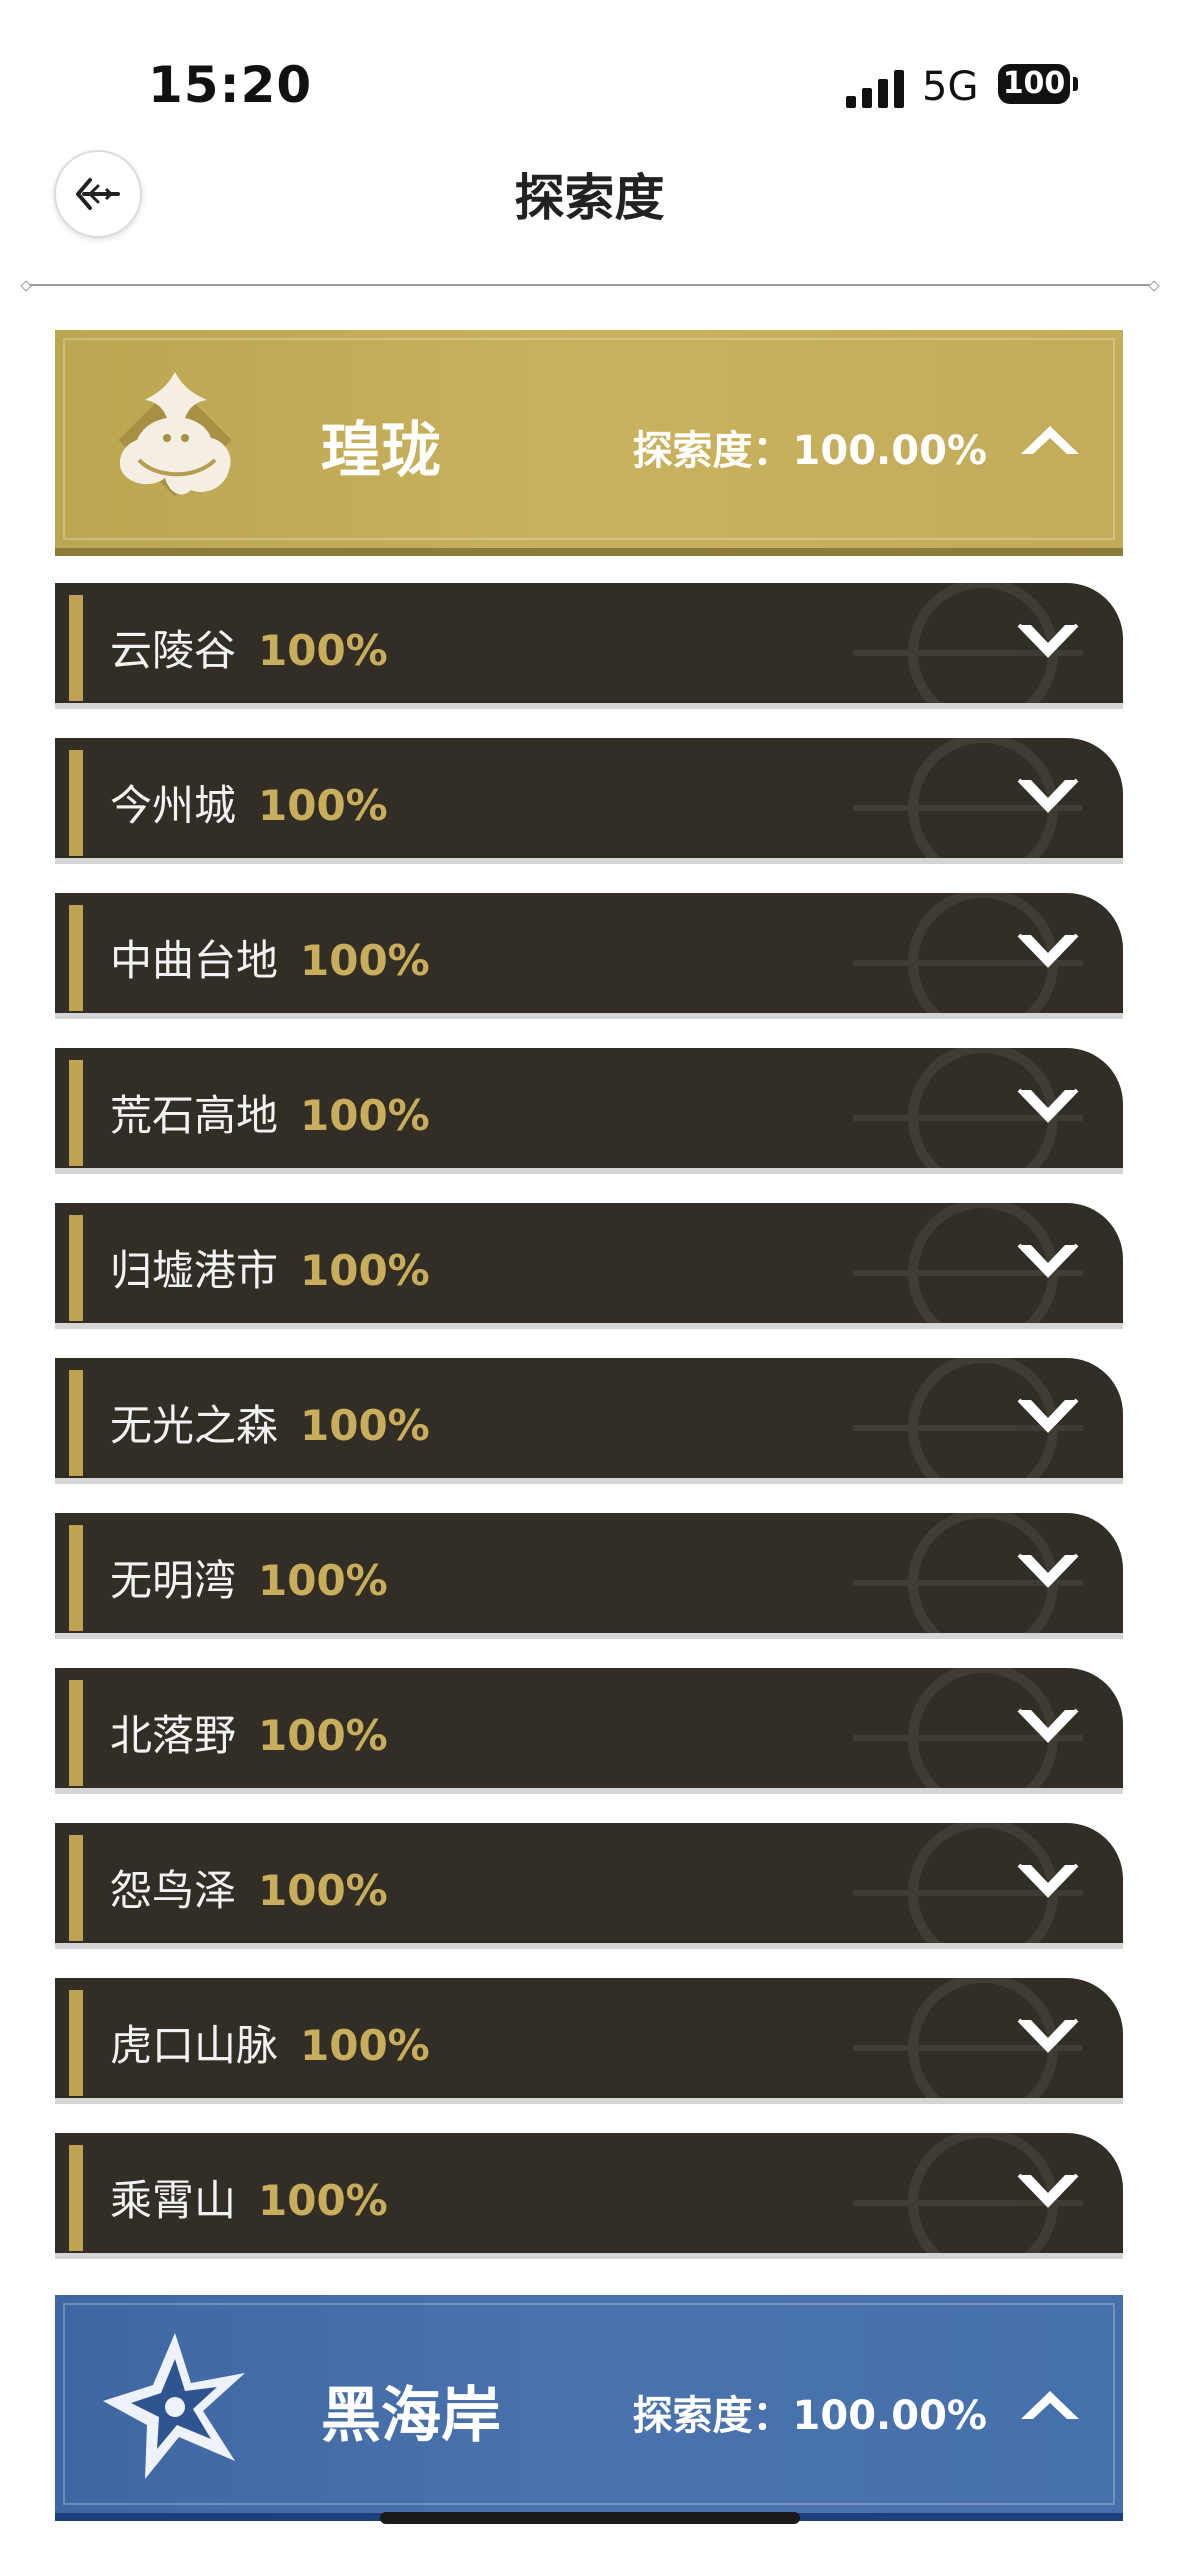 This screenshot has height=2556, width=1179. Describe the element at coordinates (590, 2518) in the screenshot. I see `home-indicator` at that location.